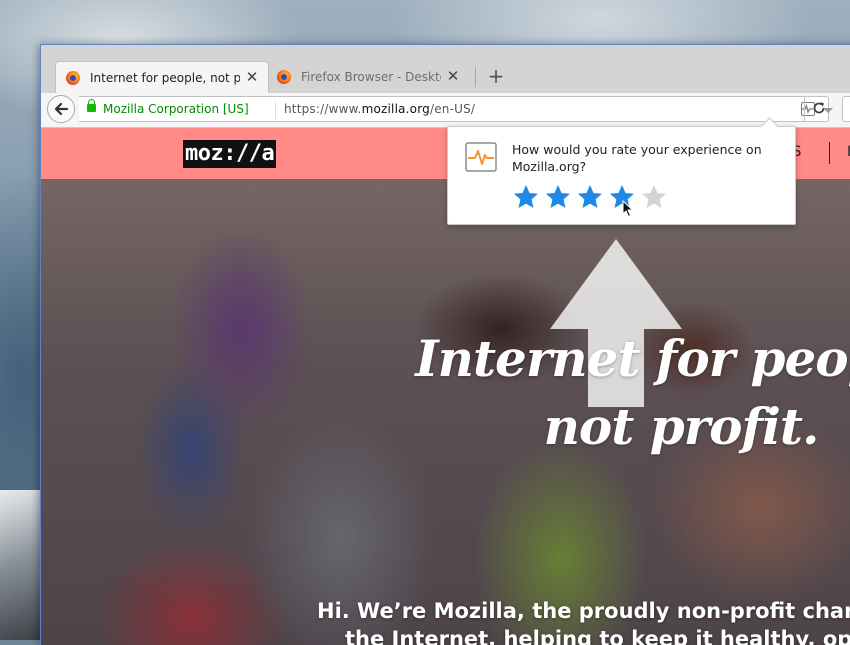 Image resolution: width=850 pixels, height=645 pixels. Describe the element at coordinates (654, 197) in the screenshot. I see `star-5-icon` at that location.